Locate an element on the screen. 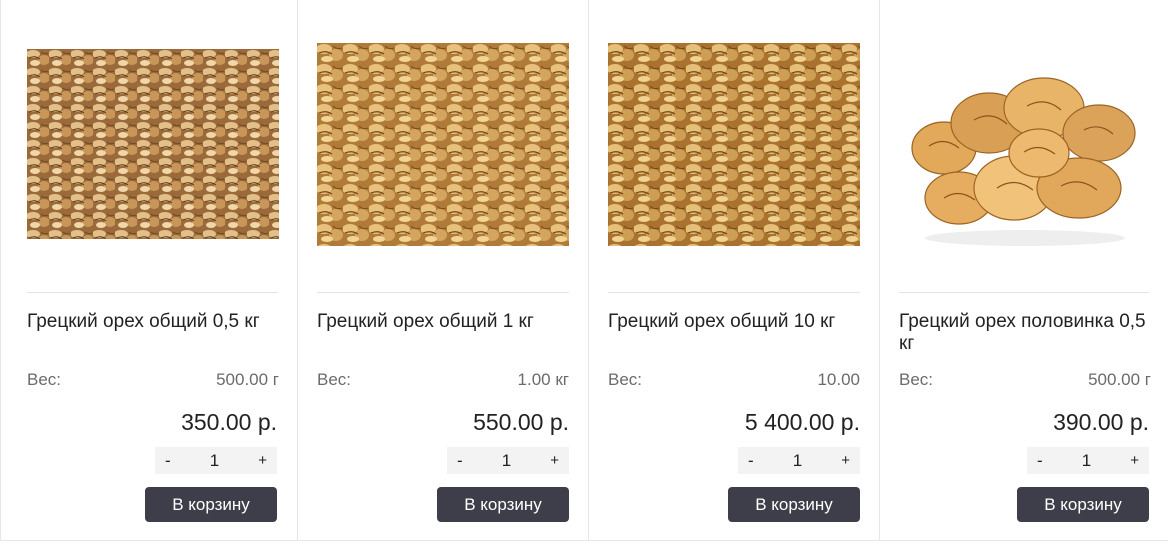 The height and width of the screenshot is (544, 1168). product-title: Грецкий орех общий 0,5 кг is located at coordinates (153, 322).